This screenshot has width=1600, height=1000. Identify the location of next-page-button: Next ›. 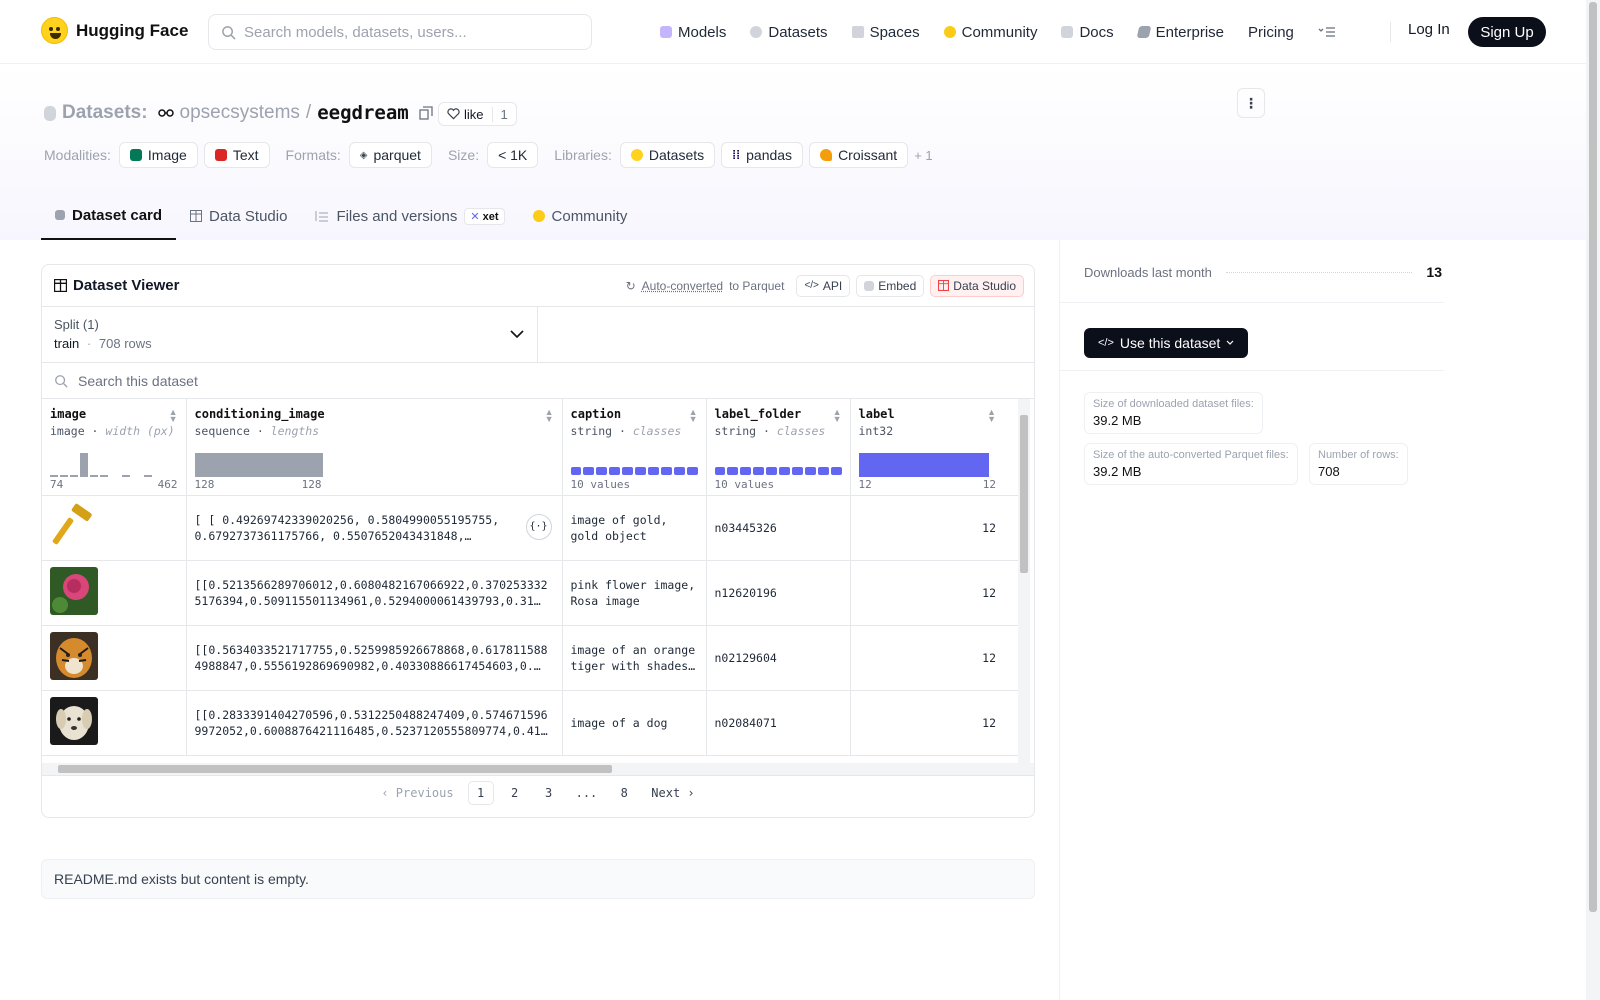
(672, 793).